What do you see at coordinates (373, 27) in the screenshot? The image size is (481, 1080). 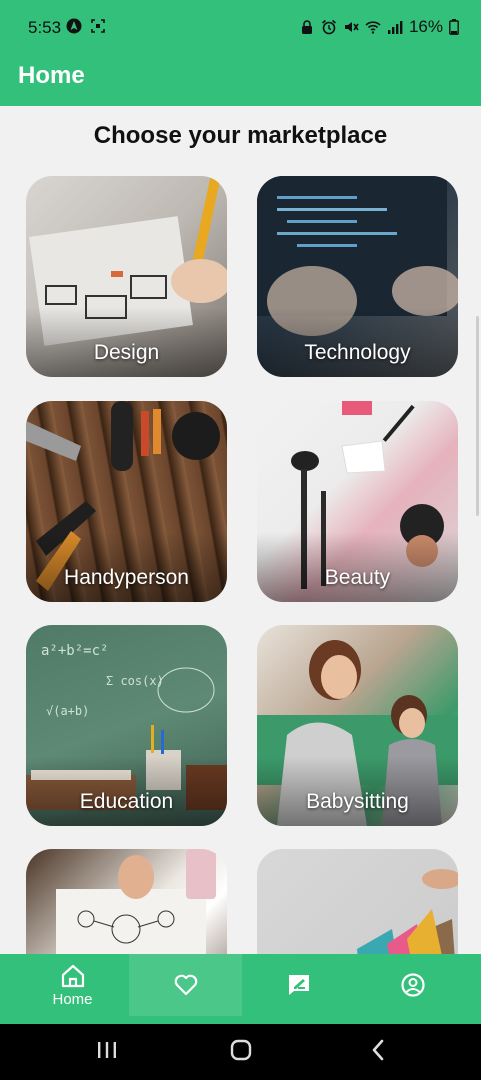 I see `wifi-icon` at bounding box center [373, 27].